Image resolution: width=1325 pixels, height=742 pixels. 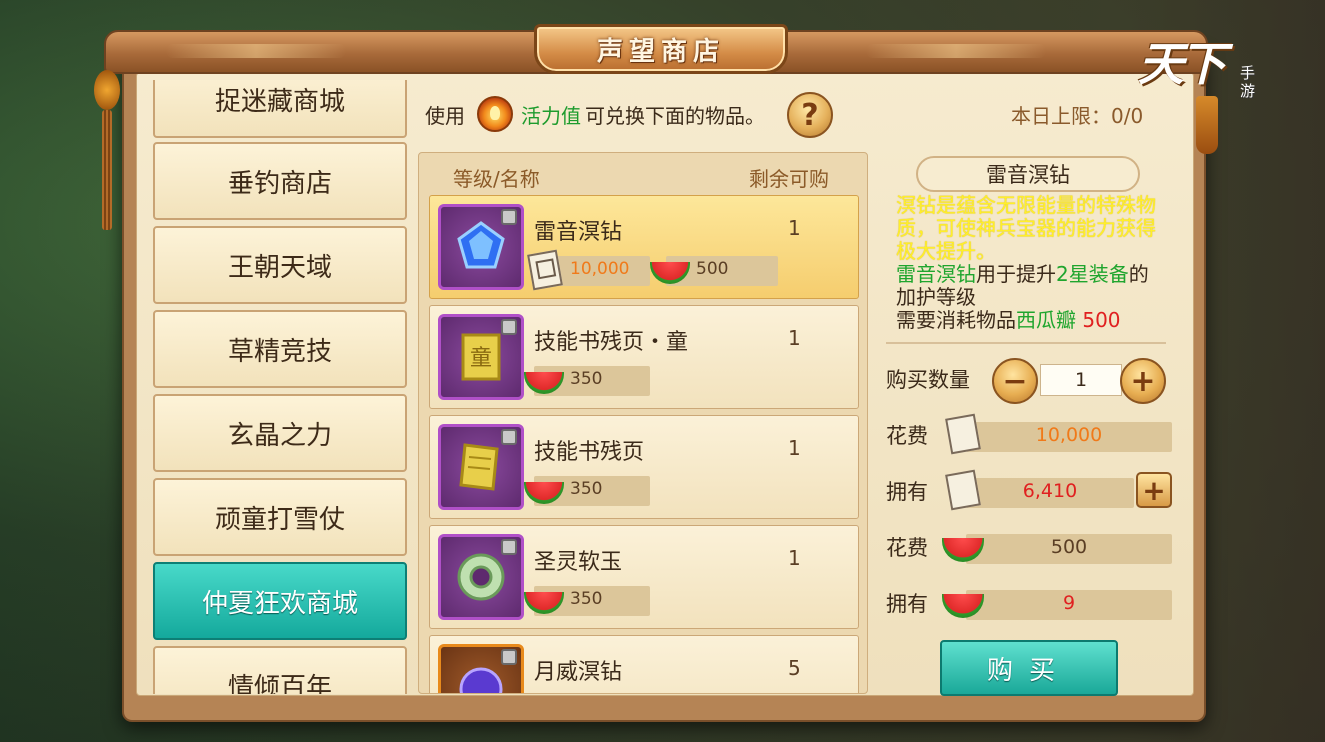 I want to click on vitality-flame-icon, so click(x=495, y=114).